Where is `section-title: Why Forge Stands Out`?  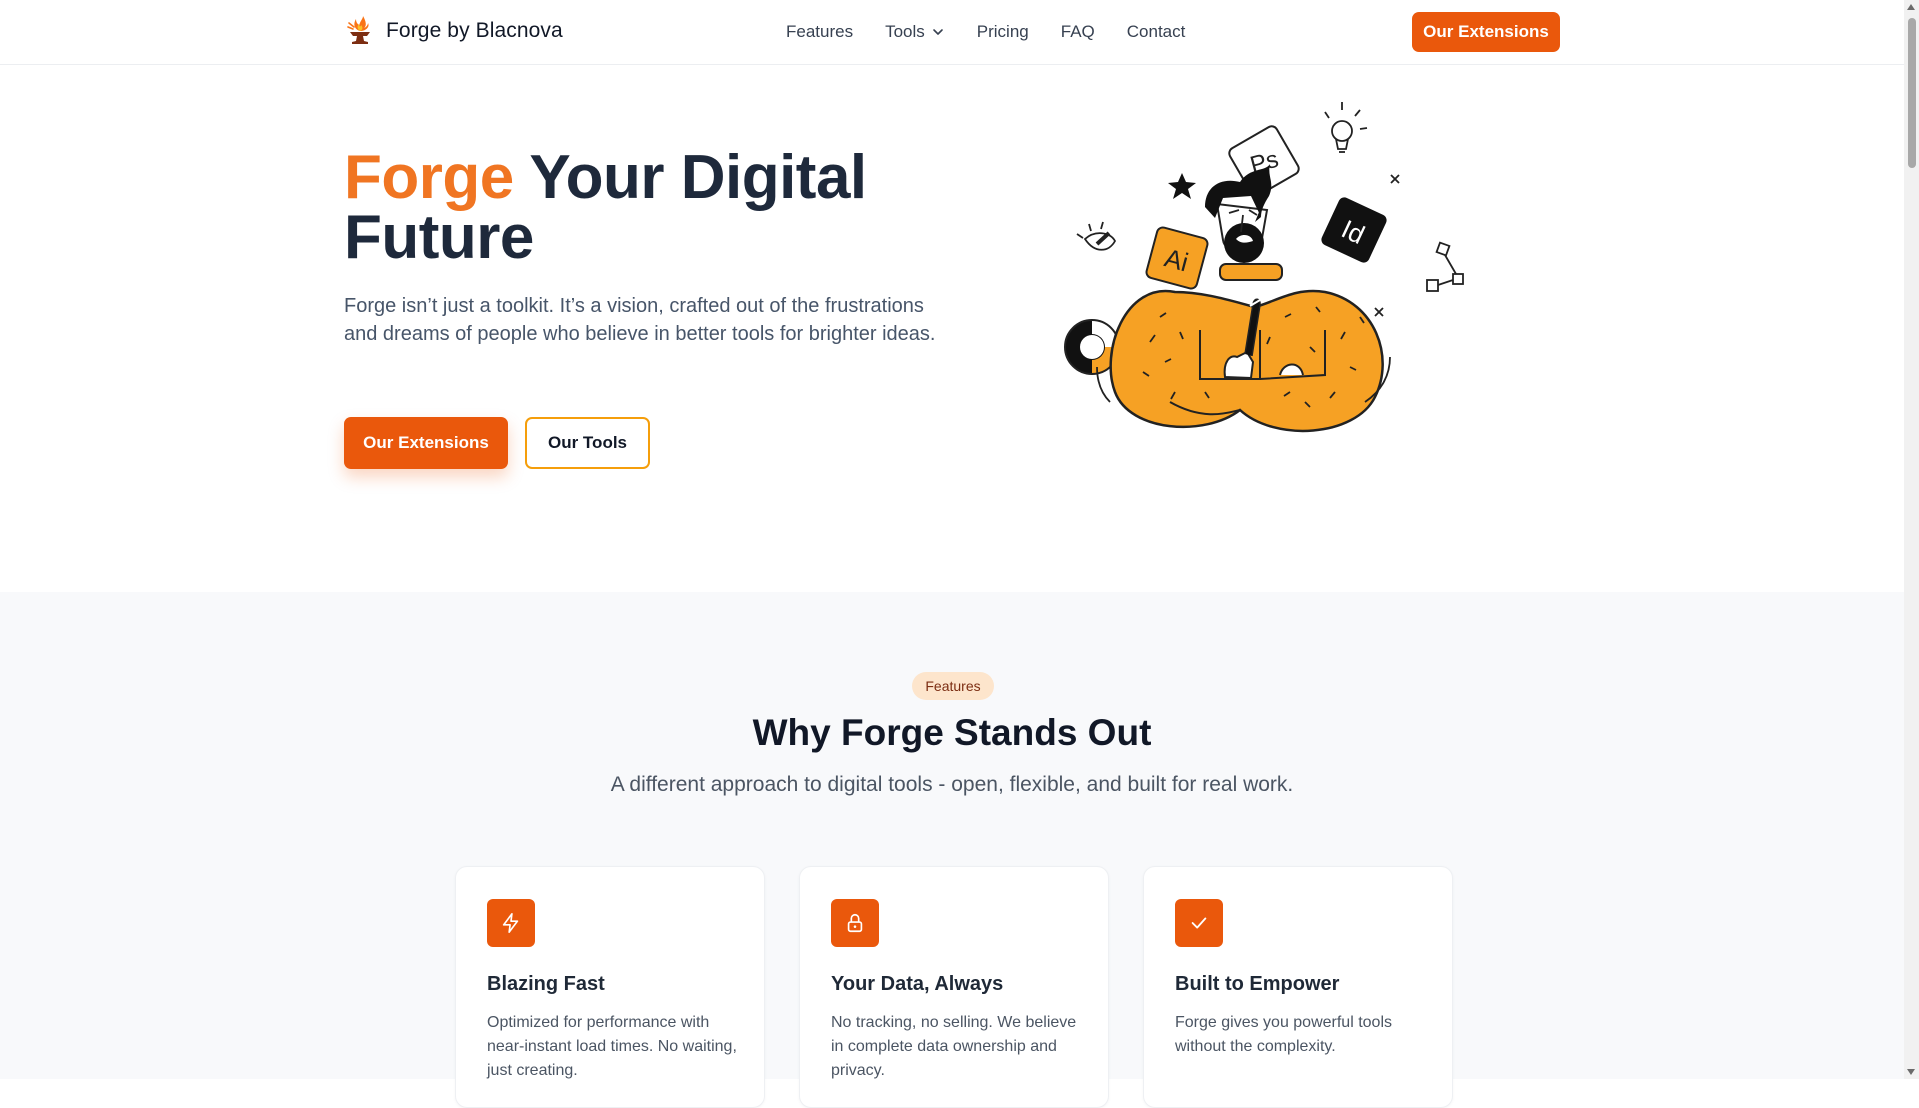 section-title: Why Forge Stands Out is located at coordinates (952, 732).